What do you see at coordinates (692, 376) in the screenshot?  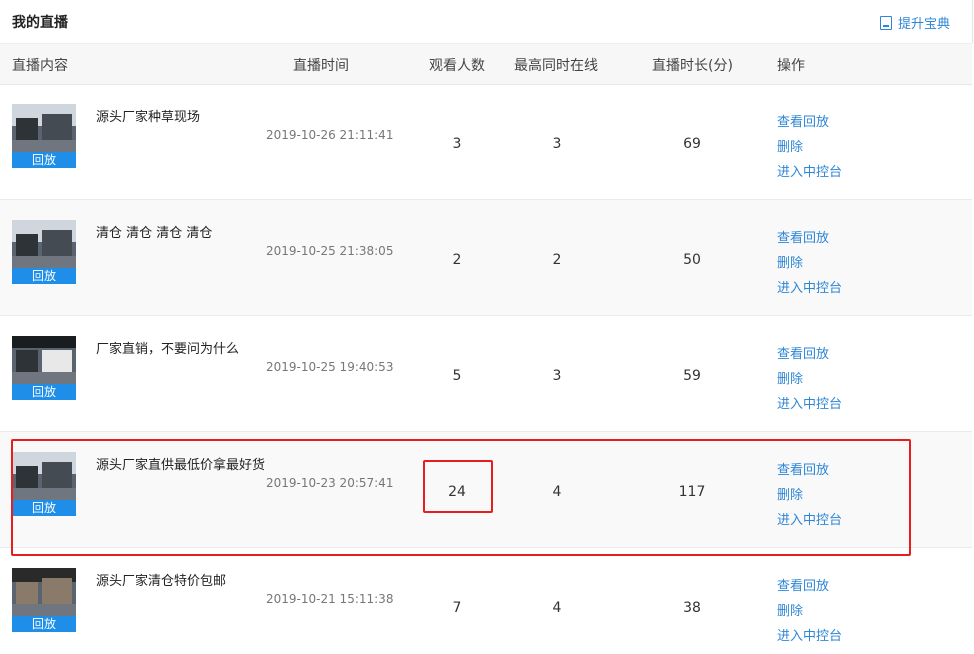 I see `duration-minutes: 59` at bounding box center [692, 376].